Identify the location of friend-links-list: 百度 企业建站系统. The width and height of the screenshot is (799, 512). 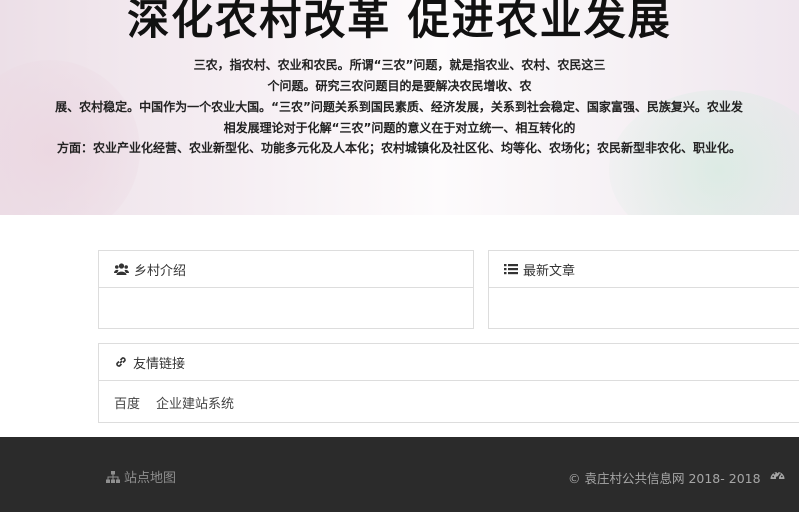
(449, 402).